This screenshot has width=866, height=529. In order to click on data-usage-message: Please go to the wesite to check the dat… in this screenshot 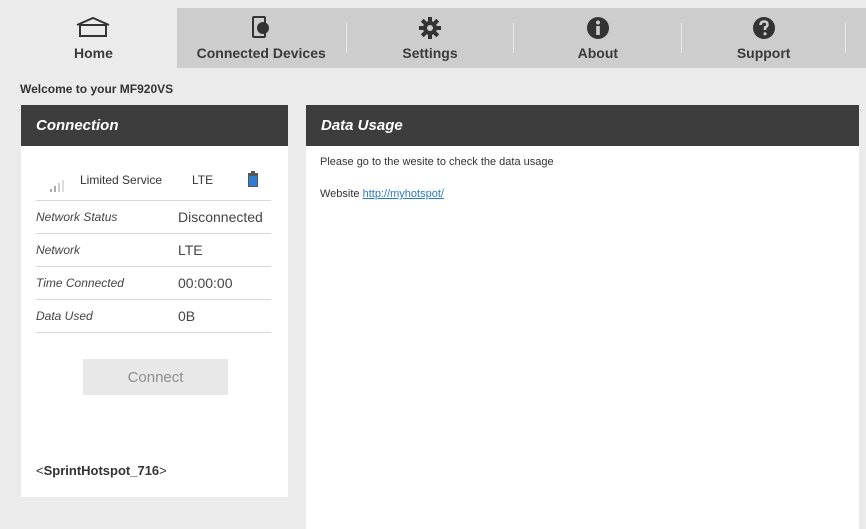, I will do `click(437, 162)`.